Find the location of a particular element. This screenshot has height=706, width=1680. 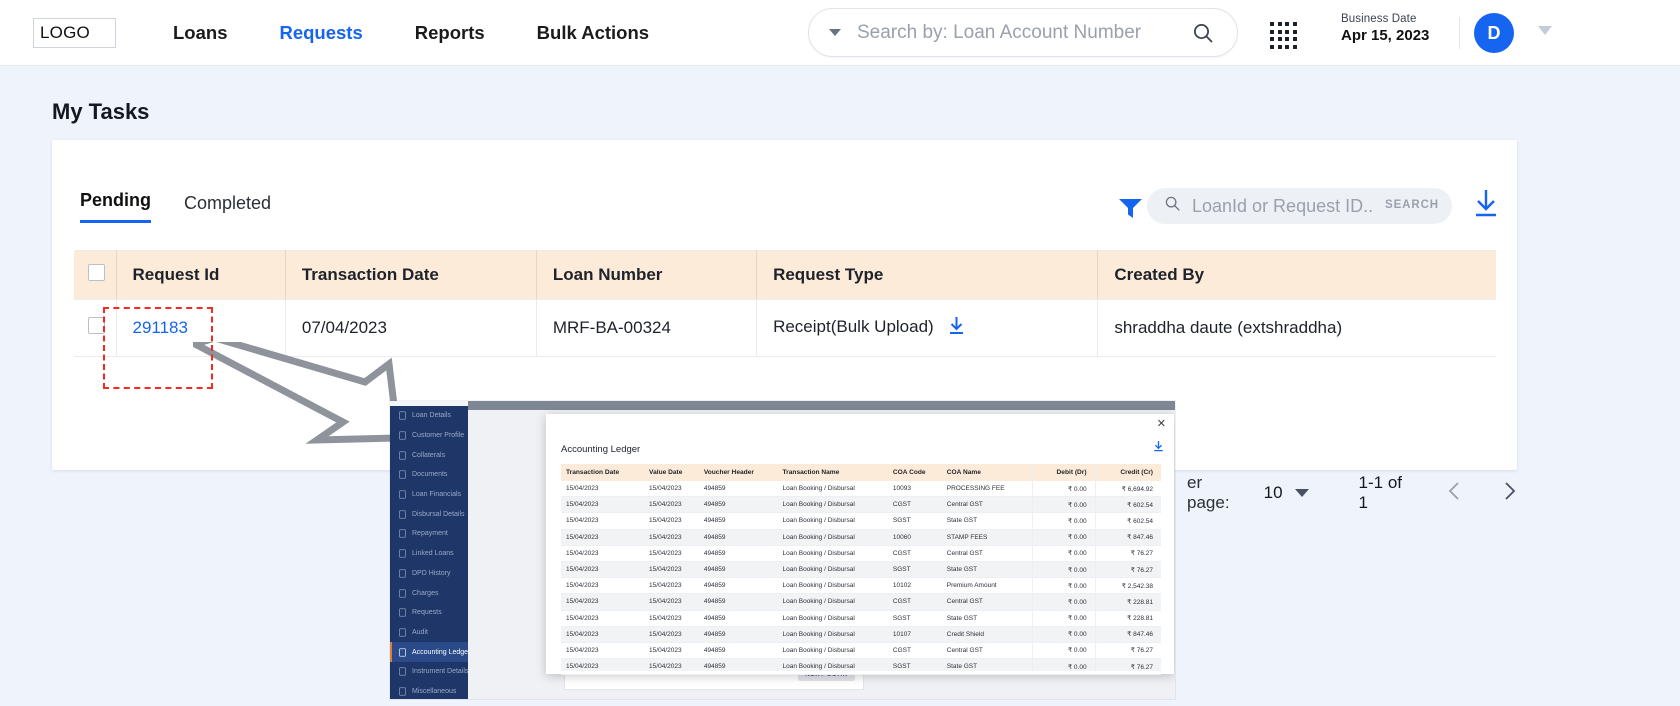

column-header-loan-number: Loan Number is located at coordinates (647, 275).